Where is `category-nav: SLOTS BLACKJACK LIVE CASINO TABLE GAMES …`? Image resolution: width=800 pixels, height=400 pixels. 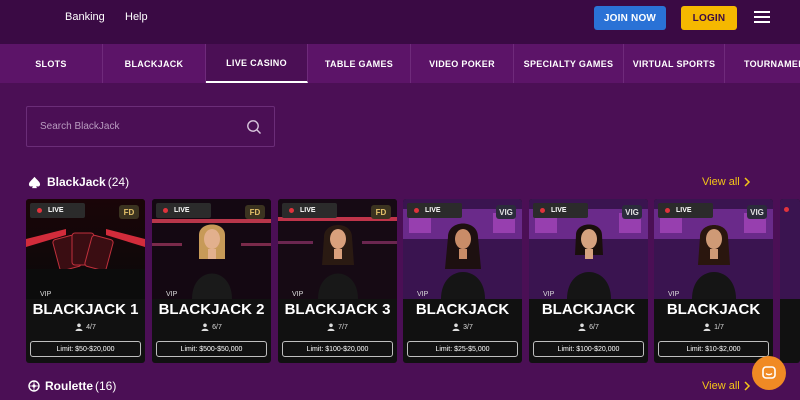 category-nav: SLOTS BLACKJACK LIVE CASINO TABLE GAMES … is located at coordinates (400, 63).